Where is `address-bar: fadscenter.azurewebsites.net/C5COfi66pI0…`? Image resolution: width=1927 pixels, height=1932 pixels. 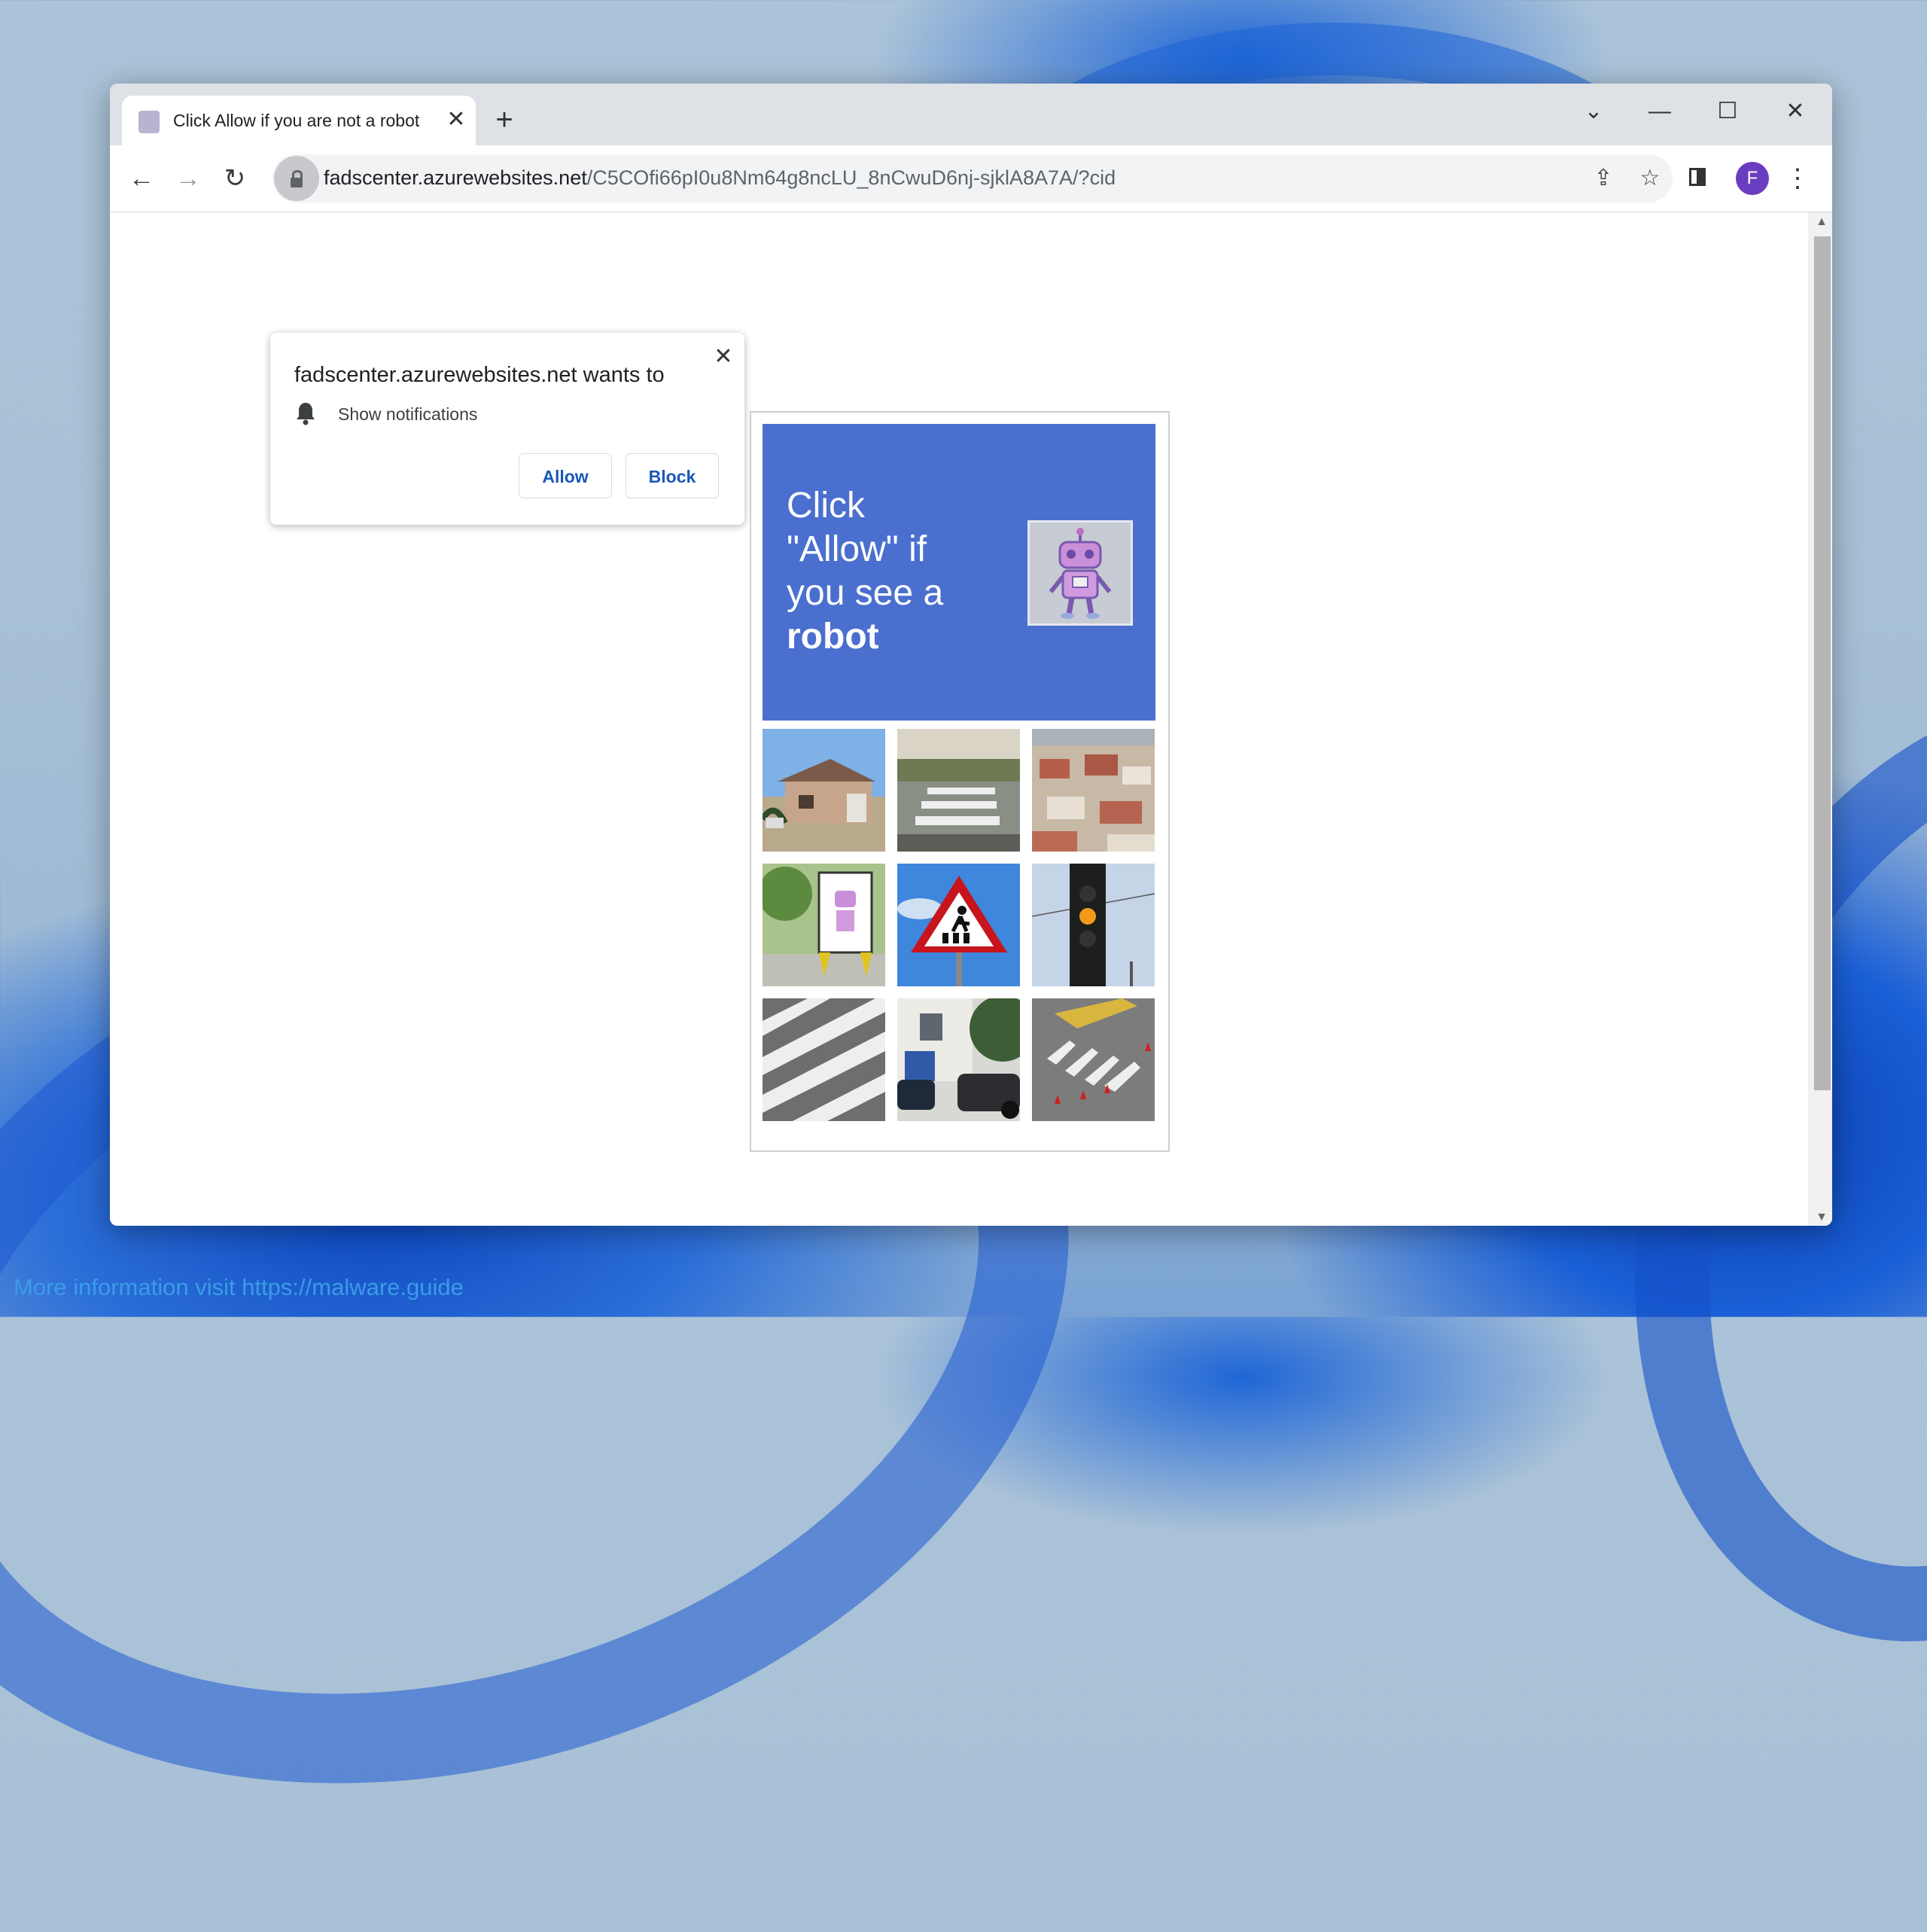 address-bar: fadscenter.azurewebsites.net/C5COfi66pI0… is located at coordinates (972, 178).